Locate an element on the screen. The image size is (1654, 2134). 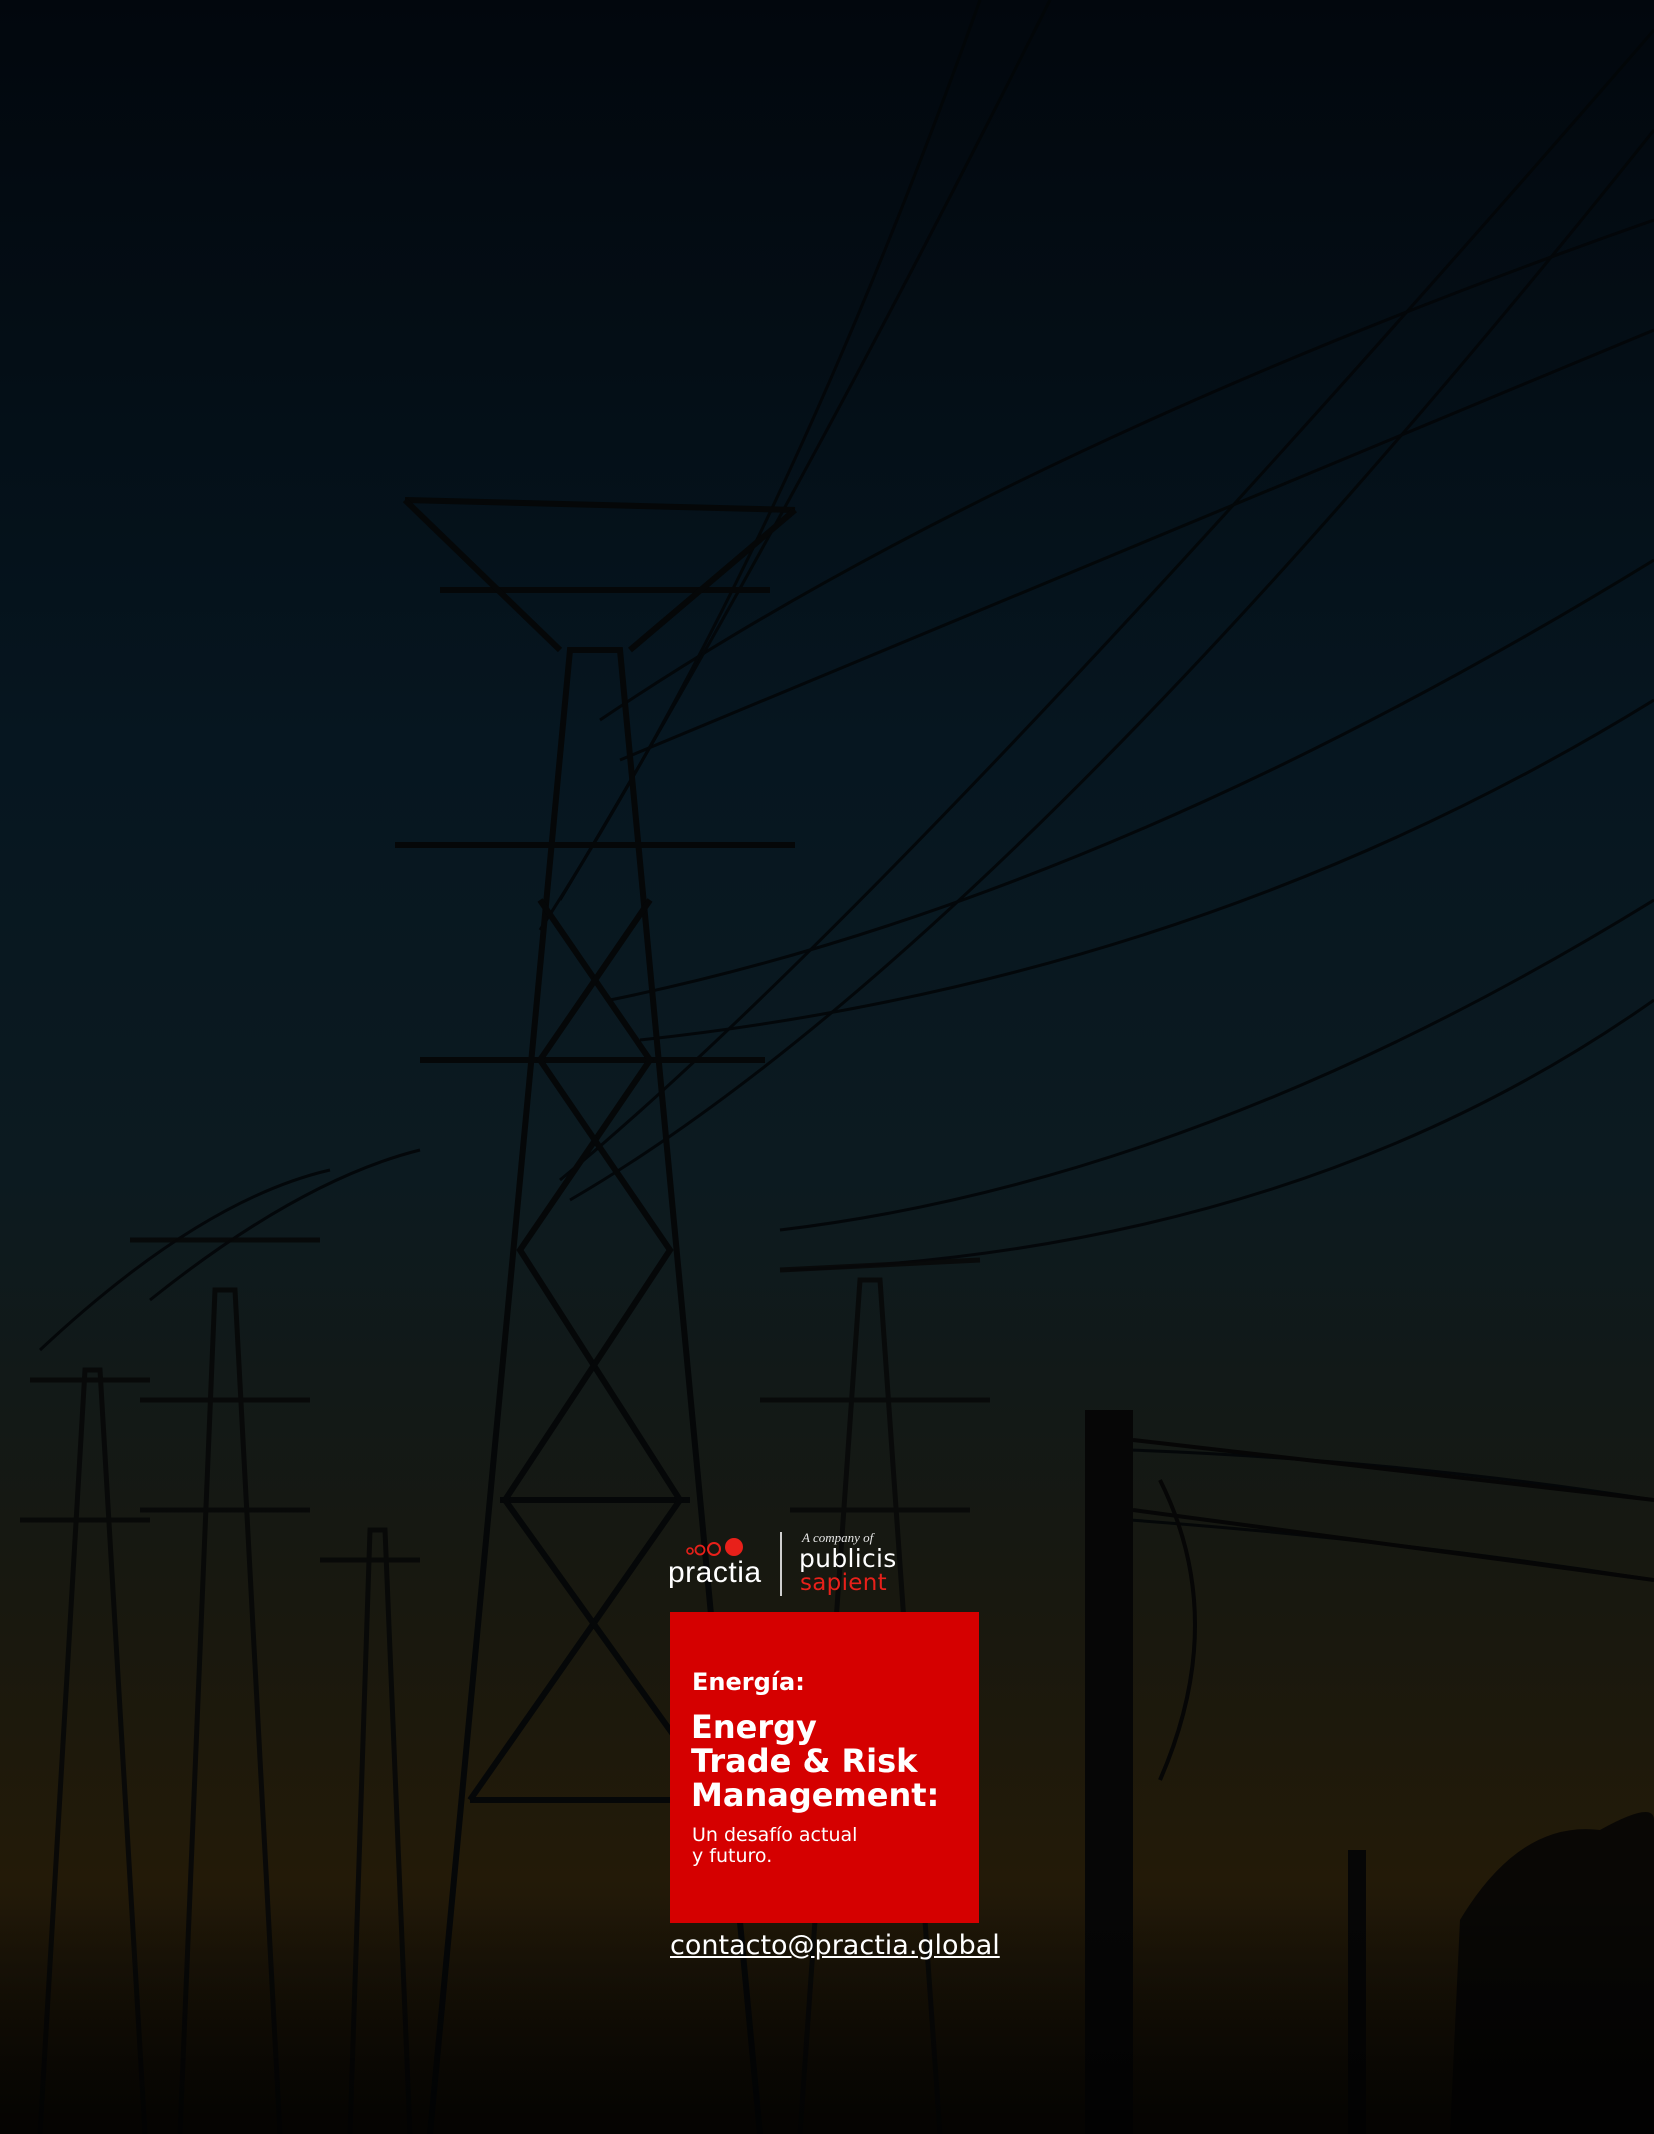
contact-email-link: contacto@practia.global is located at coordinates (835, 1945).